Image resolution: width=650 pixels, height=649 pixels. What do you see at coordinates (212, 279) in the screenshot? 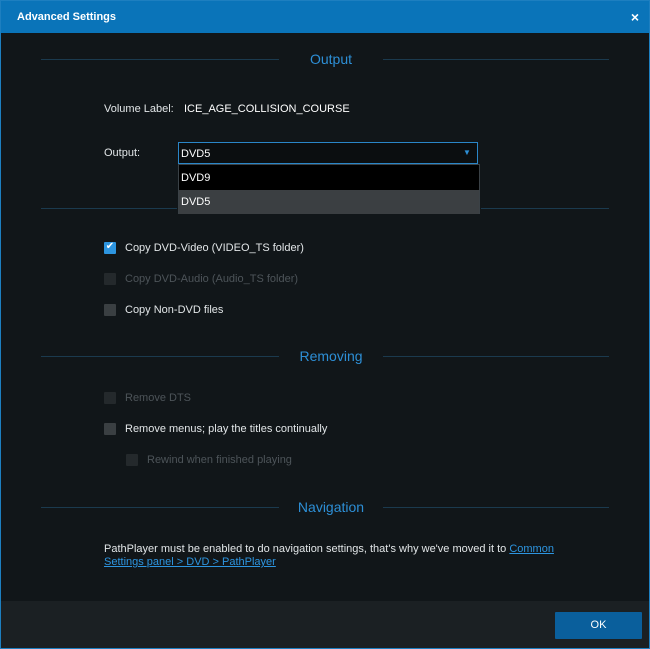
I see `copy-dvd-audio-label: Copy DVD-Audio (Audio_TS folder)` at bounding box center [212, 279].